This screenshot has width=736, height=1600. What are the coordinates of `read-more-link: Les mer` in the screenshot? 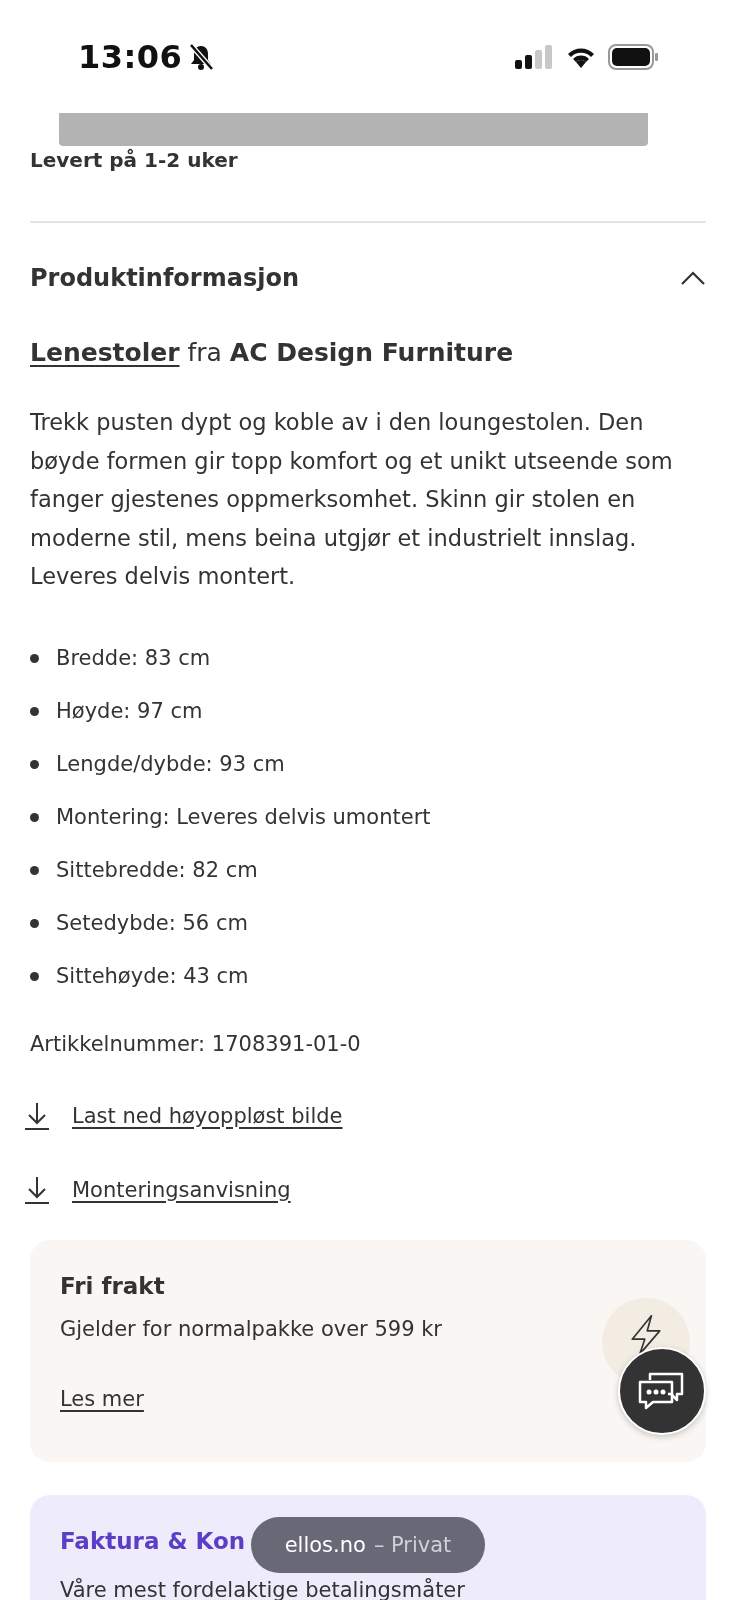 It's located at (102, 1398).